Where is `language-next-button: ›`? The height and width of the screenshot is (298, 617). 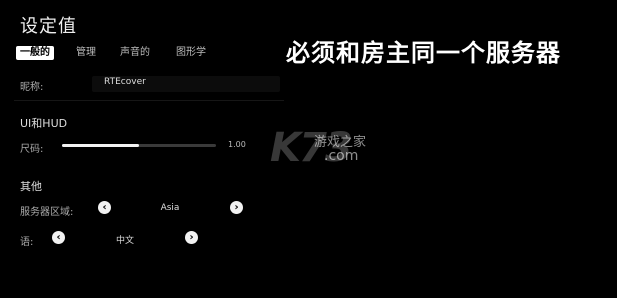 language-next-button: › is located at coordinates (191, 237).